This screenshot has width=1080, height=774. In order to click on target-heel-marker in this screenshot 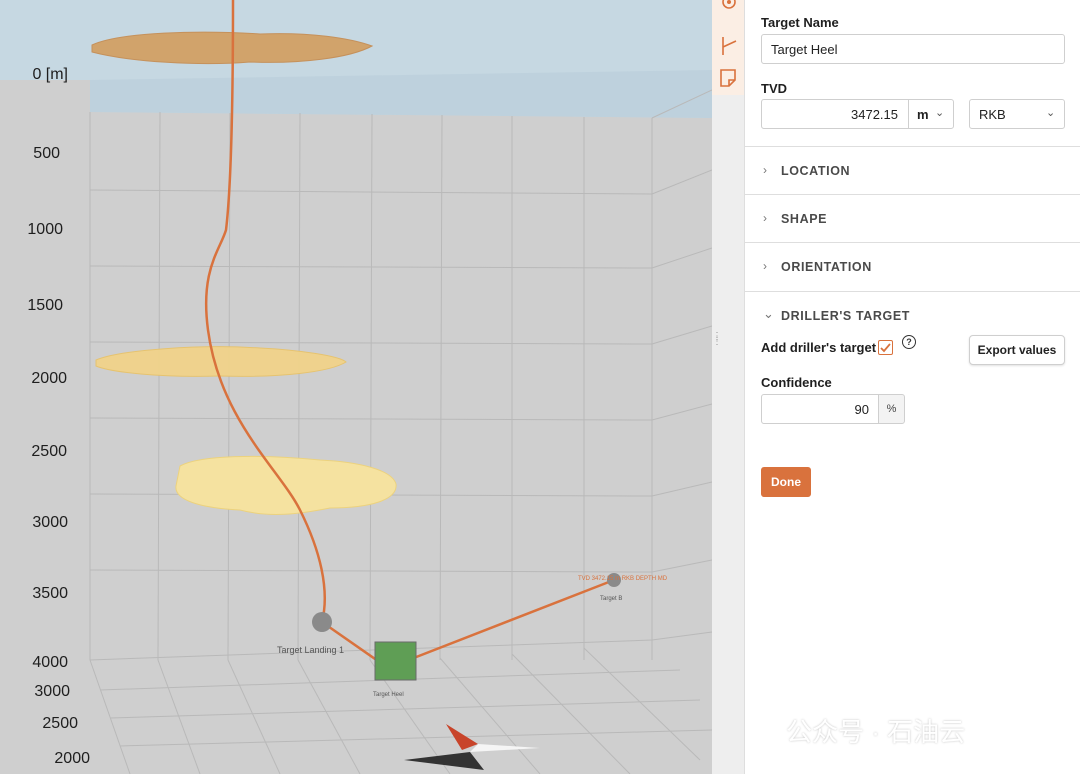, I will do `click(395, 661)`.